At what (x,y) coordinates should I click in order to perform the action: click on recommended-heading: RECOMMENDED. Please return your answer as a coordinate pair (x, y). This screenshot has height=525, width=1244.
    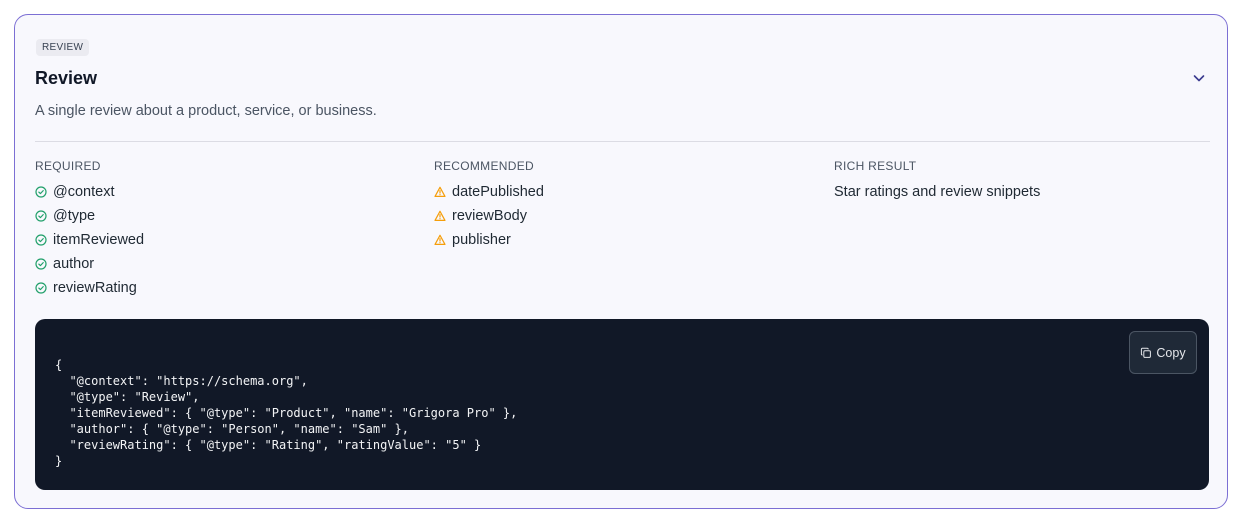
    Looking at the image, I should click on (484, 166).